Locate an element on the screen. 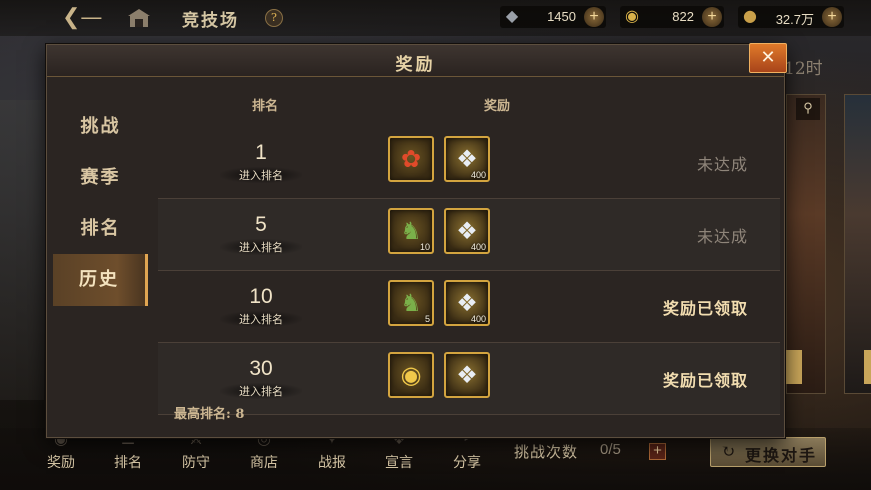  change-opponent-button: ↻ 更换对手 is located at coordinates (768, 452).